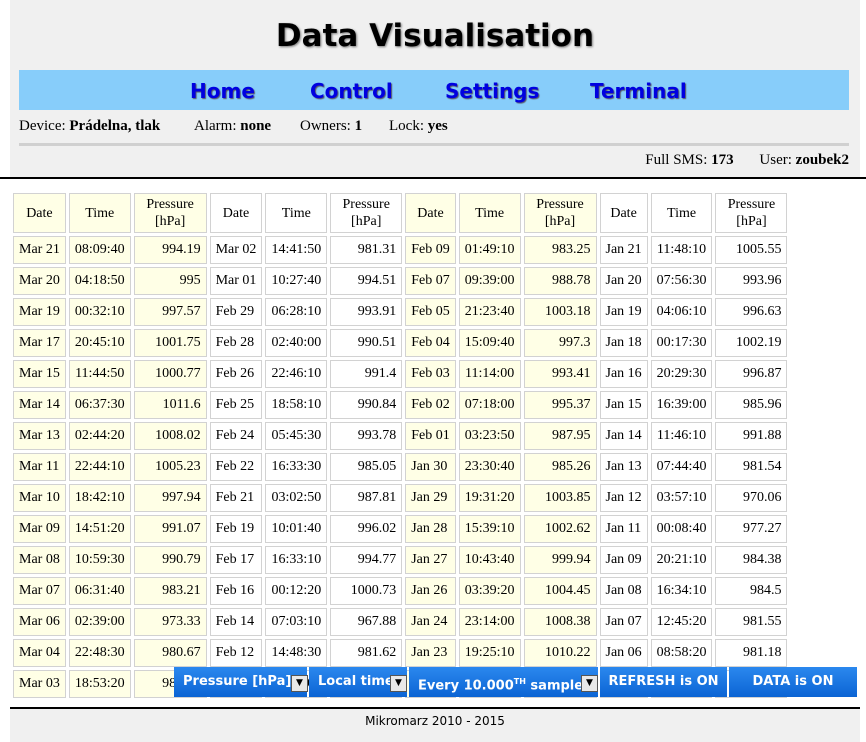 This screenshot has height=742, width=866. Describe the element at coordinates (222, 91) in the screenshot. I see `nav-home: Home` at that location.